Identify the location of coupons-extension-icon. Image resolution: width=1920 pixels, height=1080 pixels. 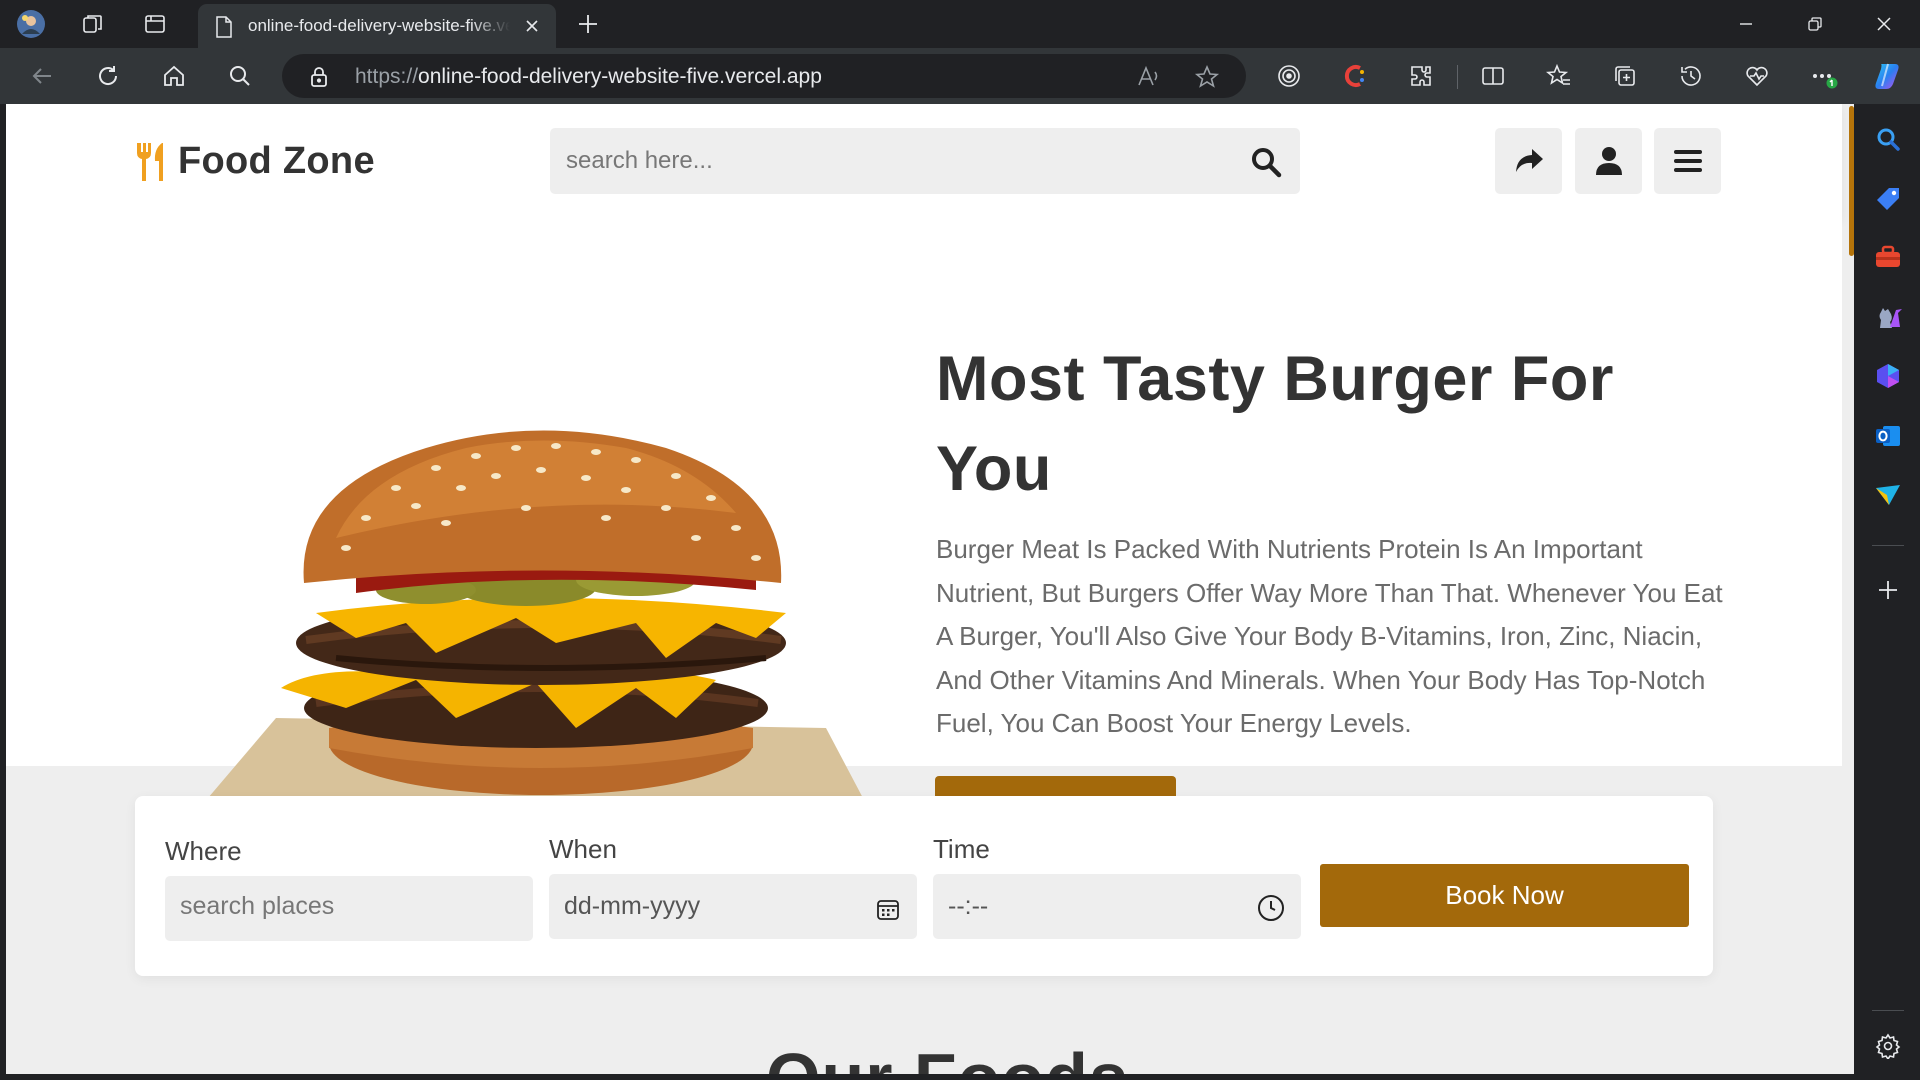
(1355, 76).